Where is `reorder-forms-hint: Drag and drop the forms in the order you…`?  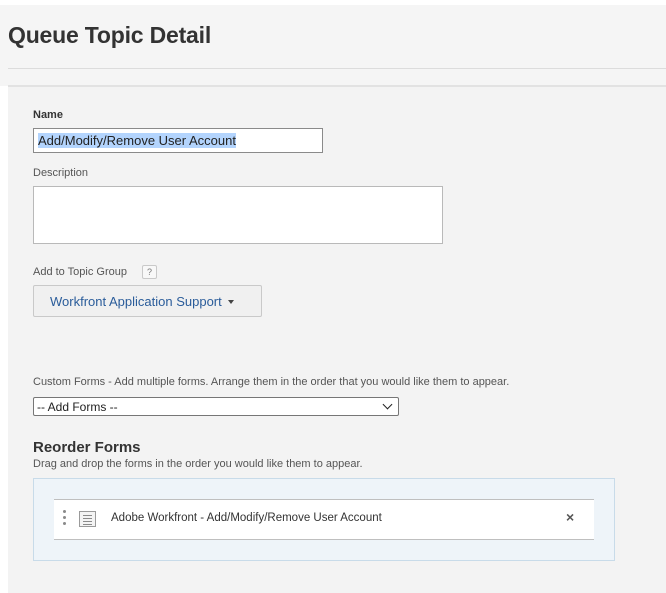 reorder-forms-hint: Drag and drop the forms in the order you… is located at coordinates (198, 464).